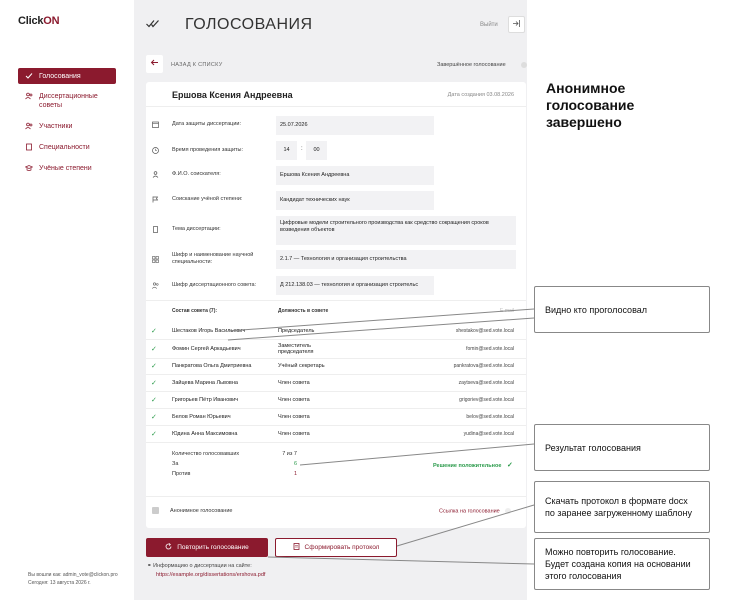 This screenshot has width=733, height=600. I want to click on annotation-heading: Анонимное голосование завершено, so click(590, 105).